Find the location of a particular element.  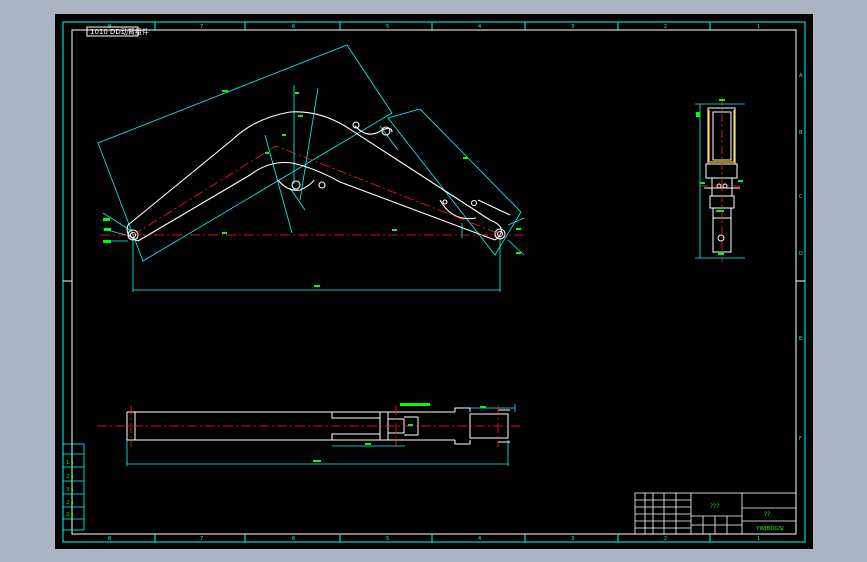

border-letter-right: D is located at coordinates (801, 254).